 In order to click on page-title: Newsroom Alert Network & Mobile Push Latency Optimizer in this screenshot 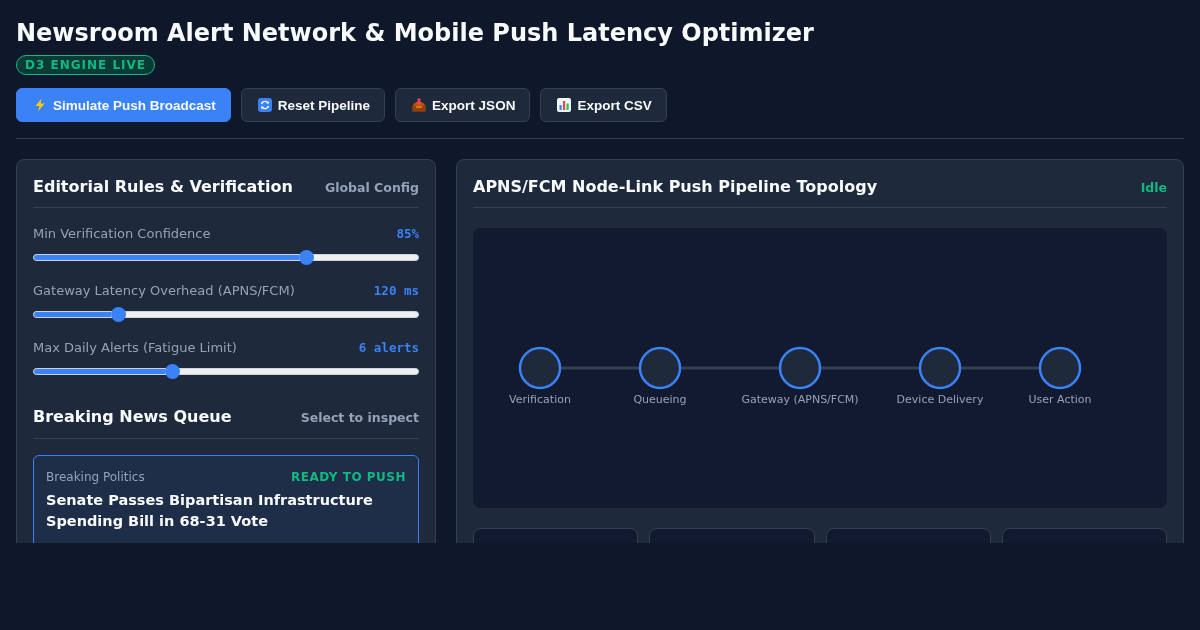, I will do `click(415, 33)`.